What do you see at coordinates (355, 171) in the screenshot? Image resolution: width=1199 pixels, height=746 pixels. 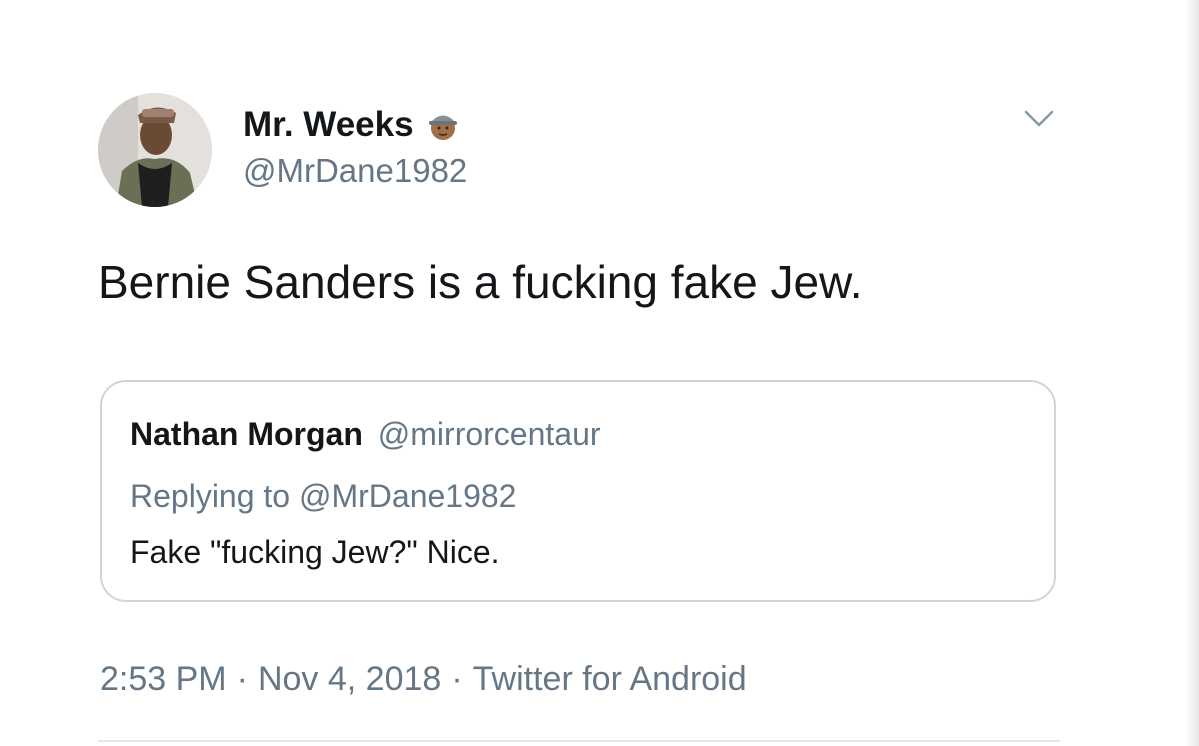 I see `author-handle: @MrDane1982` at bounding box center [355, 171].